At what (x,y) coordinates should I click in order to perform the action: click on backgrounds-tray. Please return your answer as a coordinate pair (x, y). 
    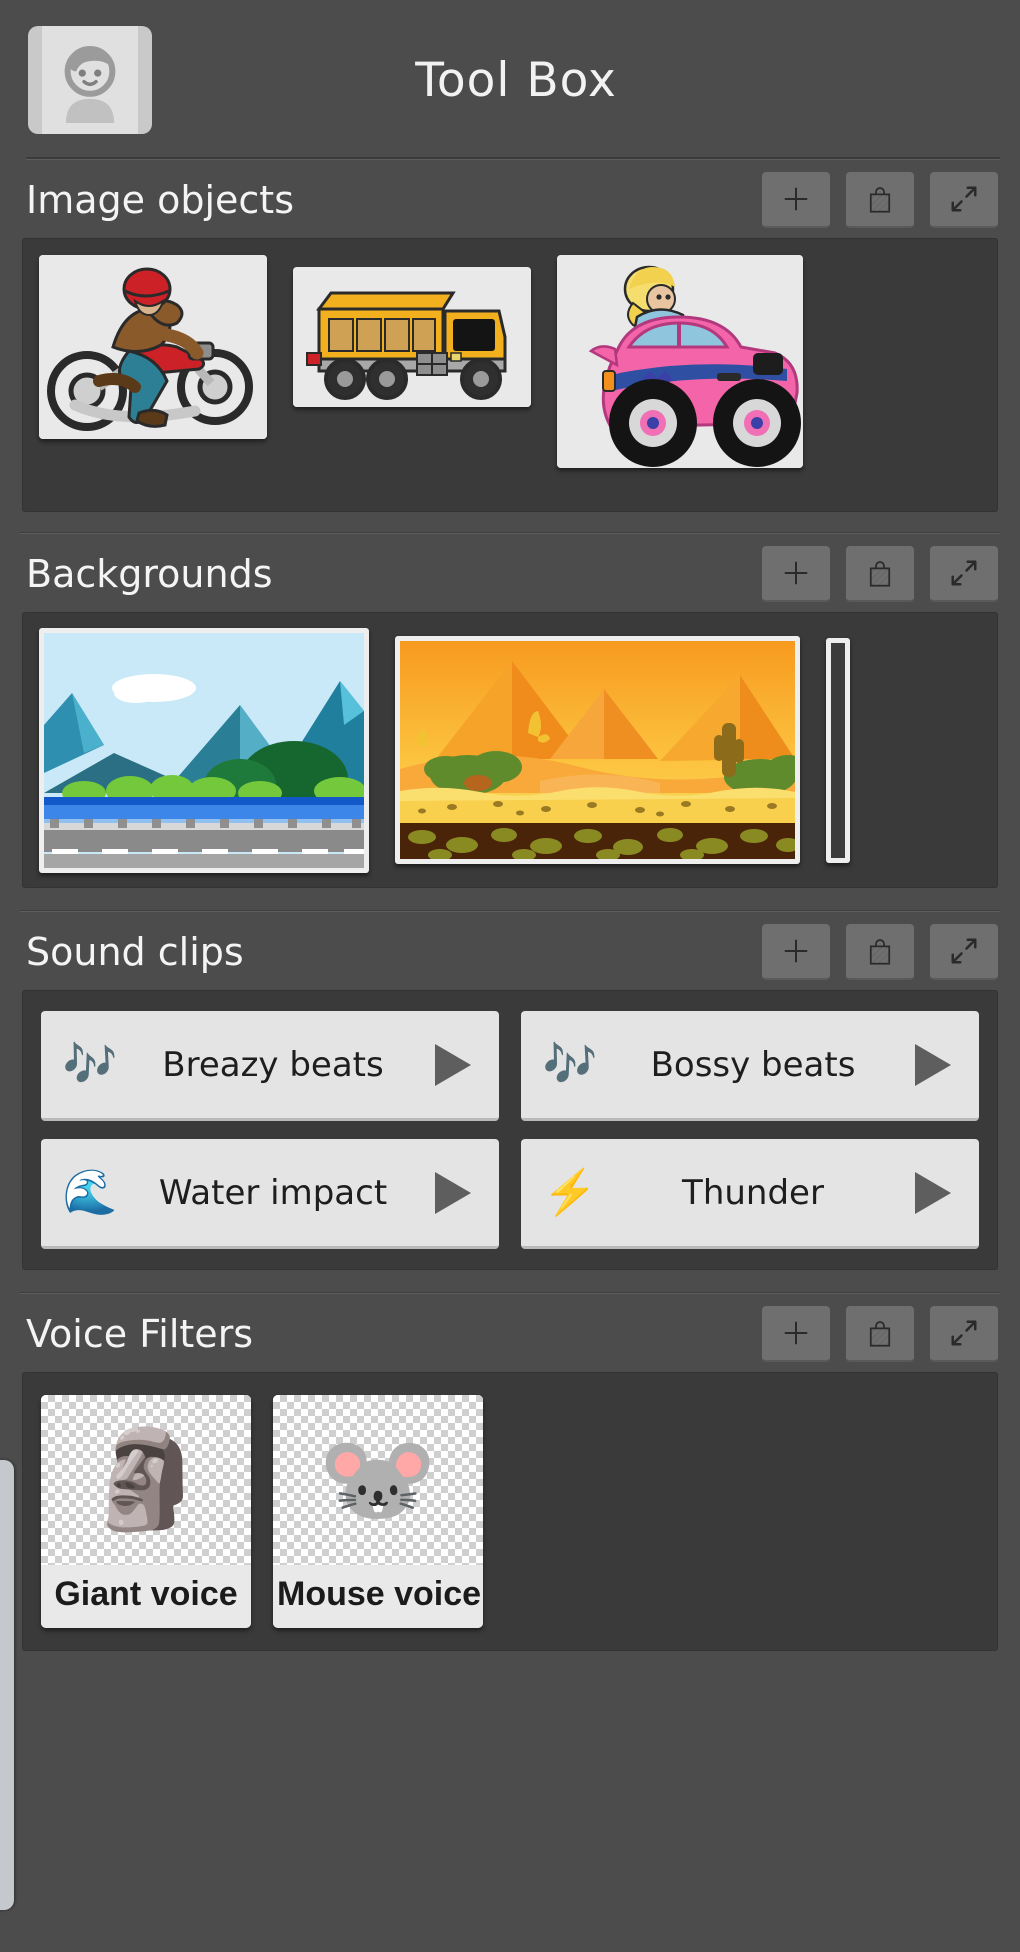
    Looking at the image, I should click on (510, 750).